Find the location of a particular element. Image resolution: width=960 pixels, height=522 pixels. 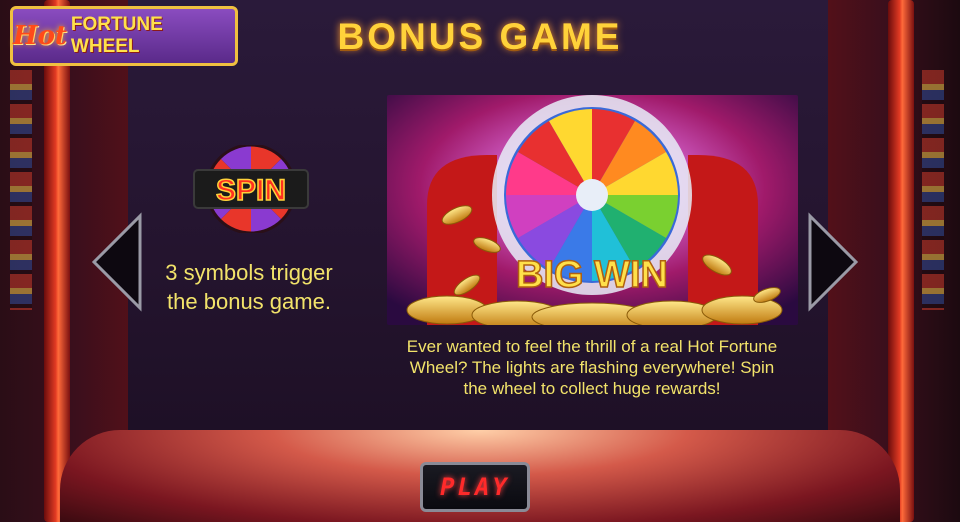

play-button: PLAY is located at coordinates (475, 487).